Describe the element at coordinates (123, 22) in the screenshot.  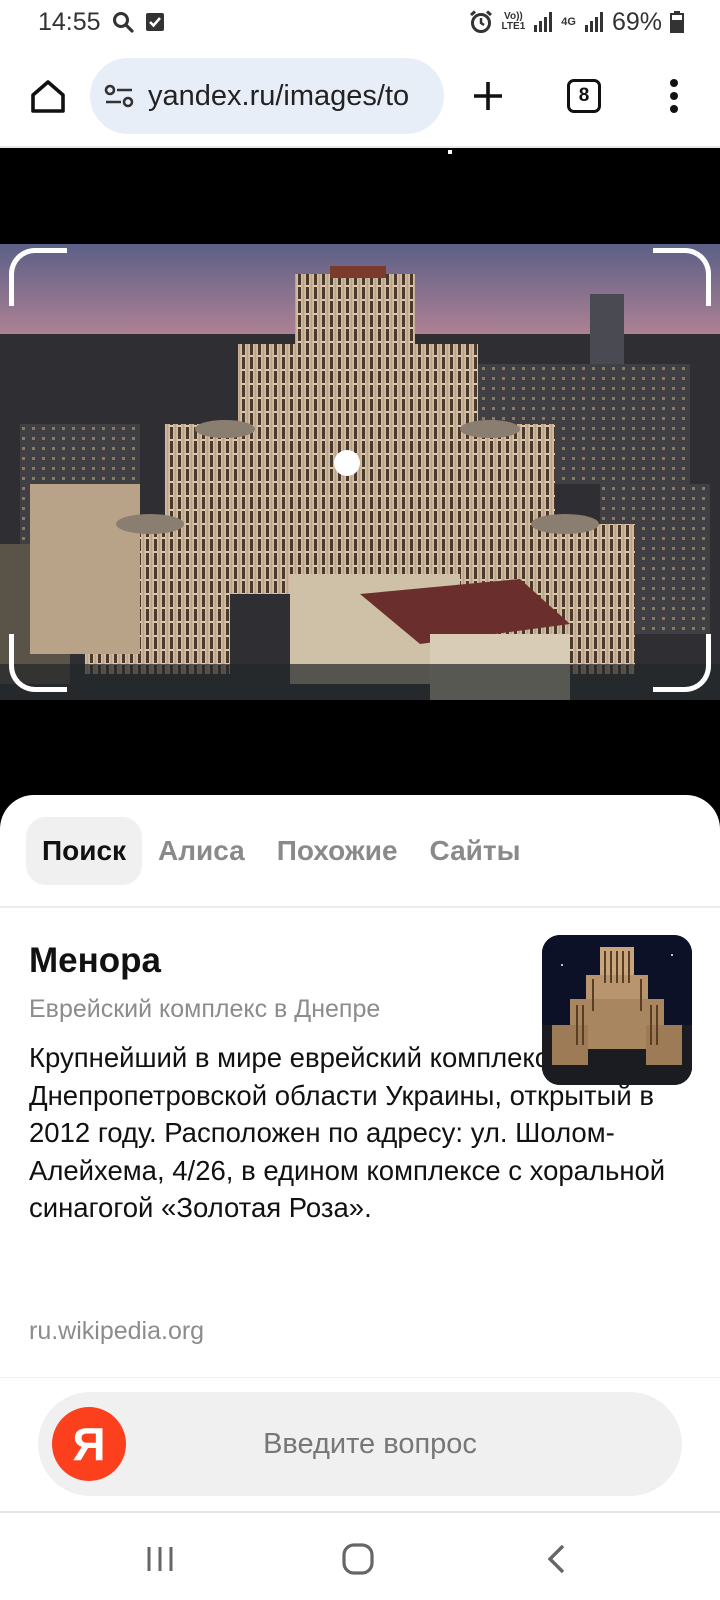
I see `search-icon` at that location.